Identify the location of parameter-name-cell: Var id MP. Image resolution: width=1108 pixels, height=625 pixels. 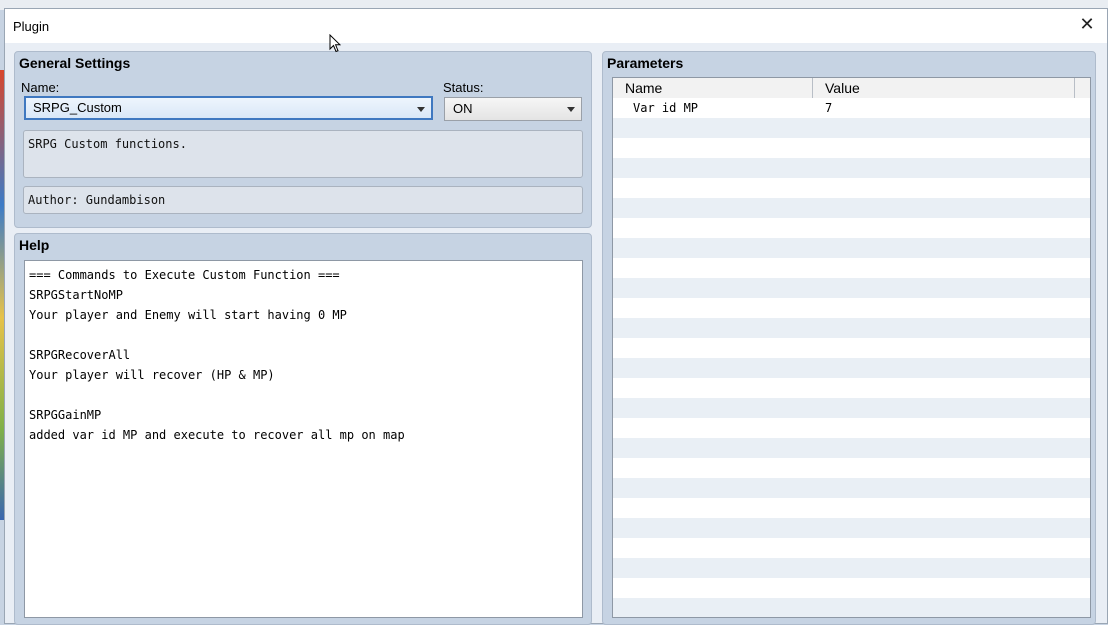
(666, 108).